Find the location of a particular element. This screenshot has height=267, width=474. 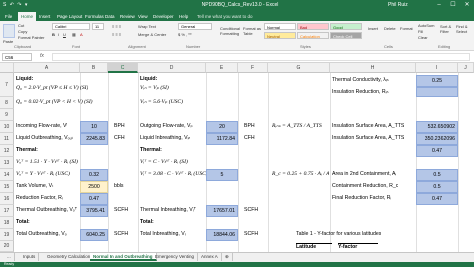

column-header-c: C is located at coordinates (123, 68).